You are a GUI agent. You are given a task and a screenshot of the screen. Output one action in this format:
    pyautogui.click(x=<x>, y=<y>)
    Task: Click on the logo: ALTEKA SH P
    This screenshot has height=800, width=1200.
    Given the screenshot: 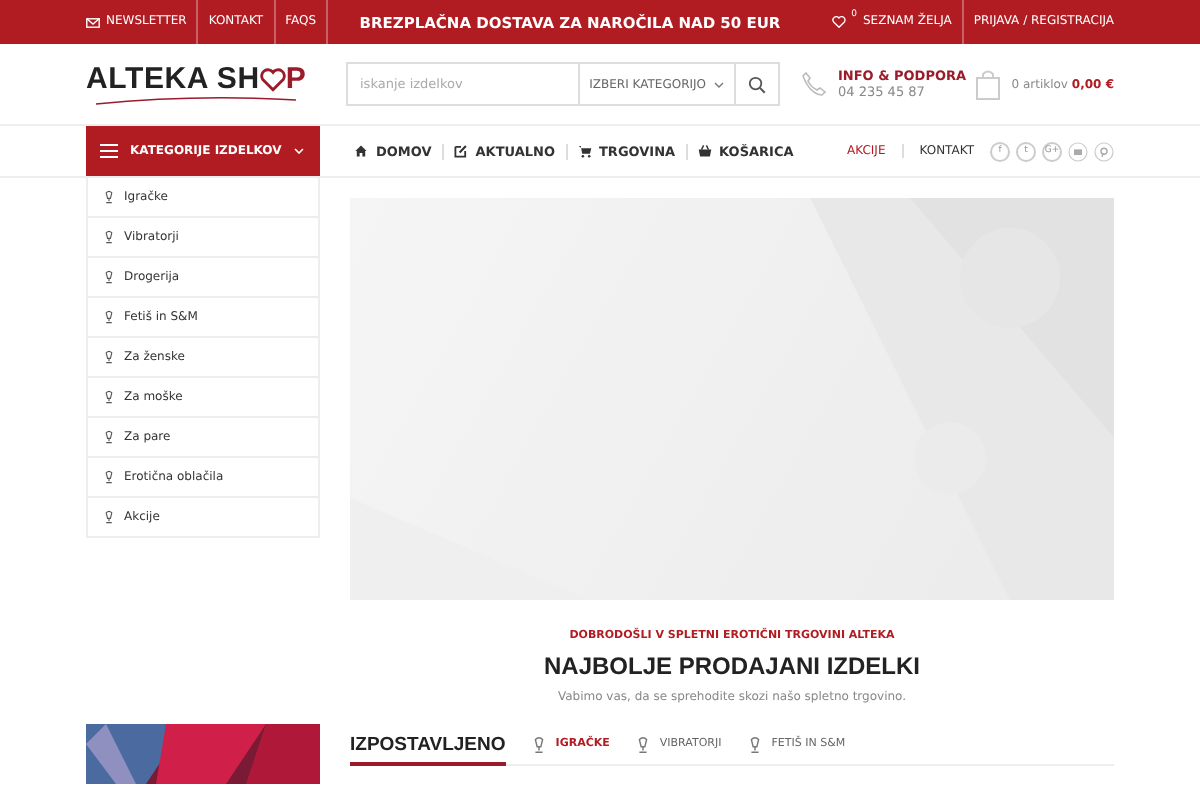 What is the action you would take?
    pyautogui.click(x=216, y=84)
    